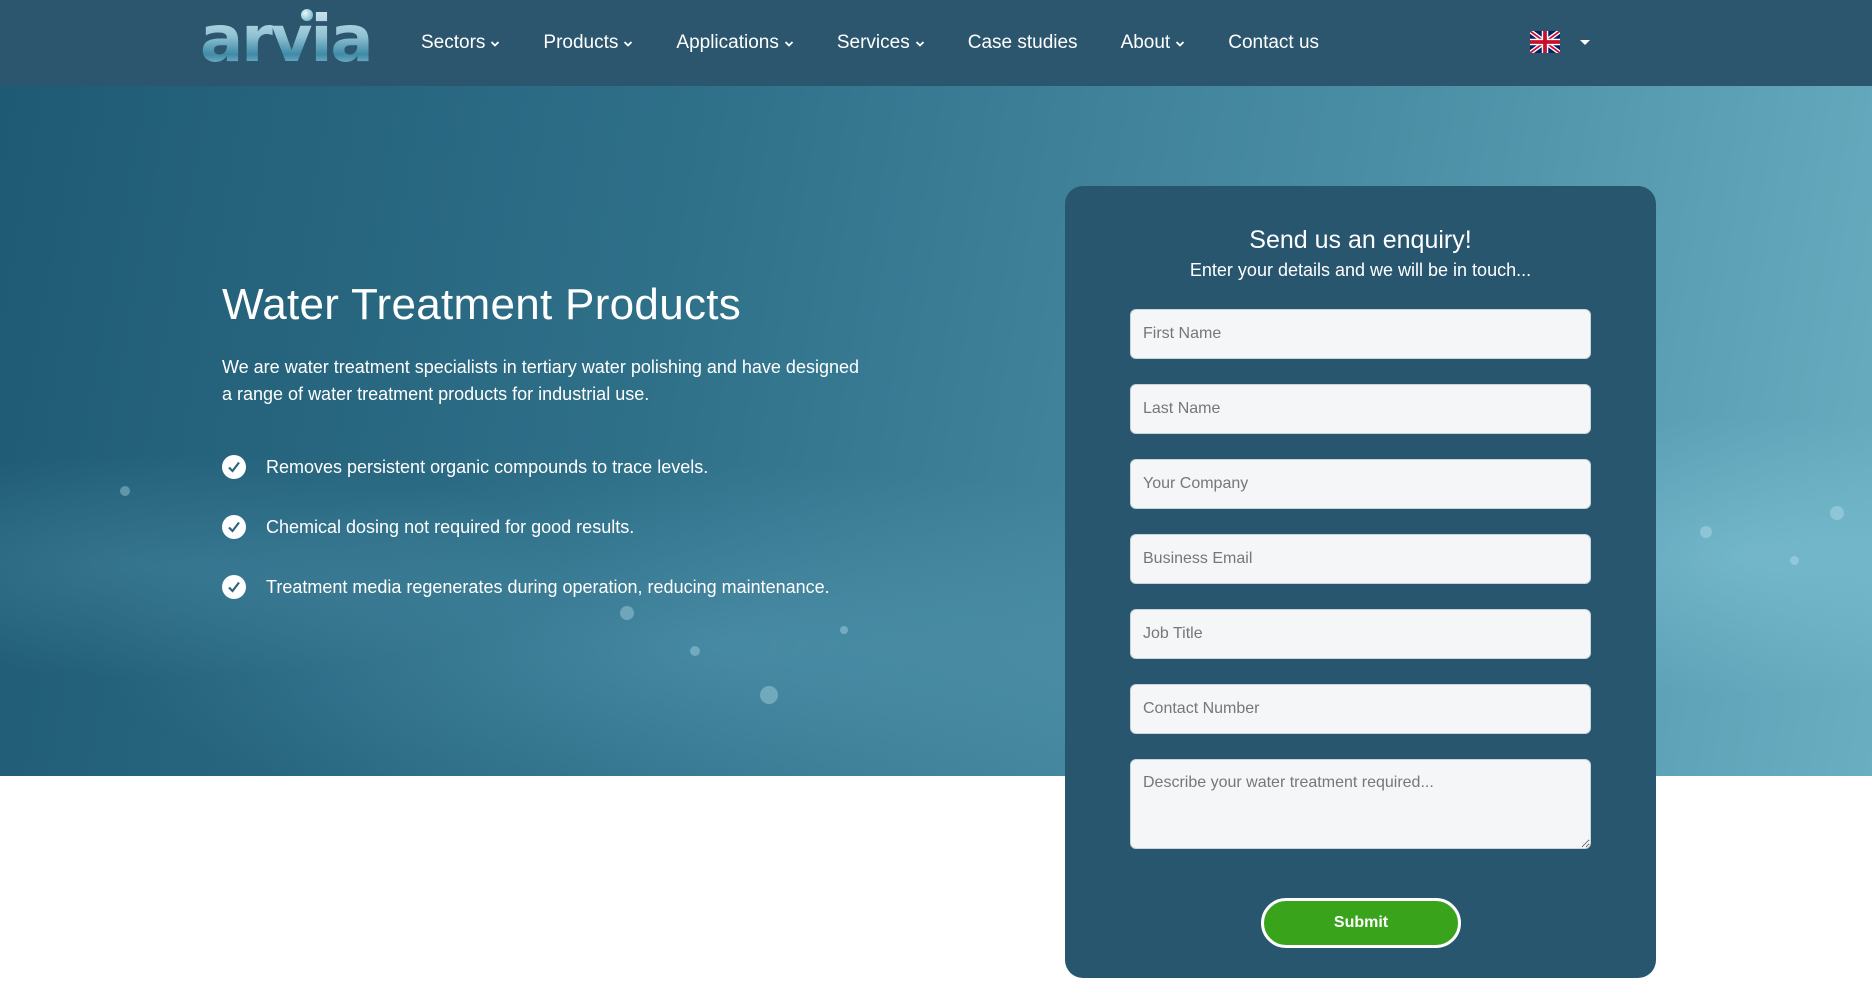 Image resolution: width=1872 pixels, height=994 pixels. I want to click on uk-flag-icon, so click(1545, 42).